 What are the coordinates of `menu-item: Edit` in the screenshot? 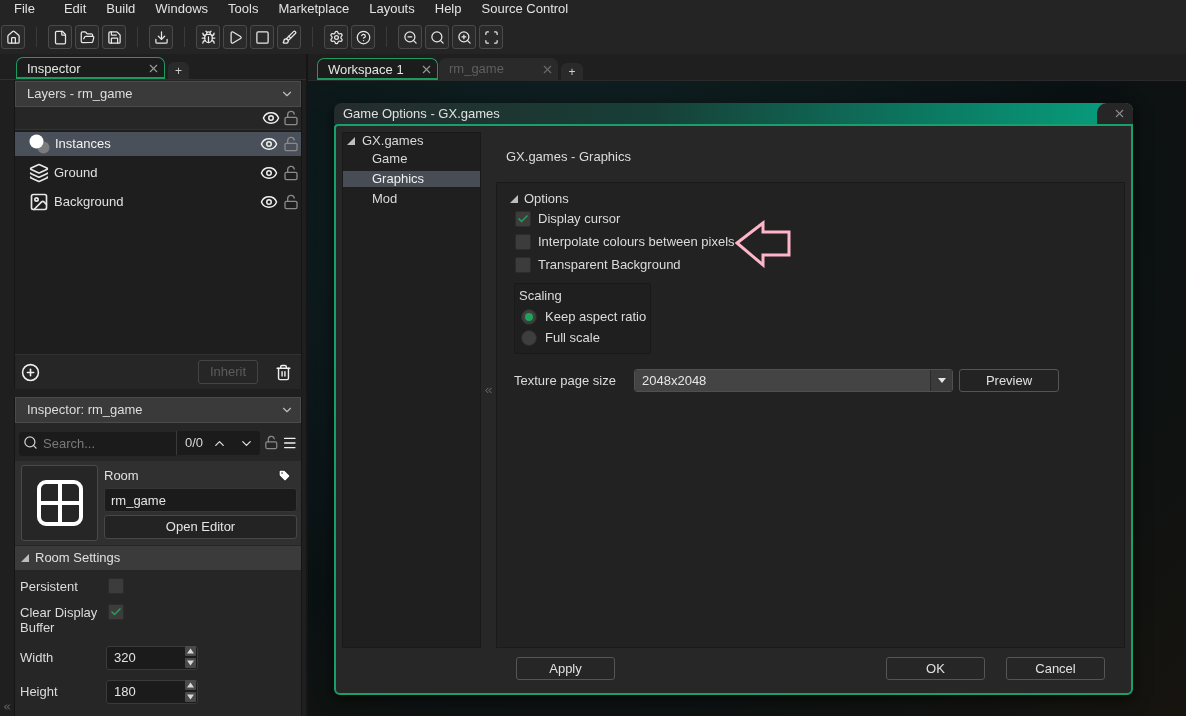 It's located at (75, 9).